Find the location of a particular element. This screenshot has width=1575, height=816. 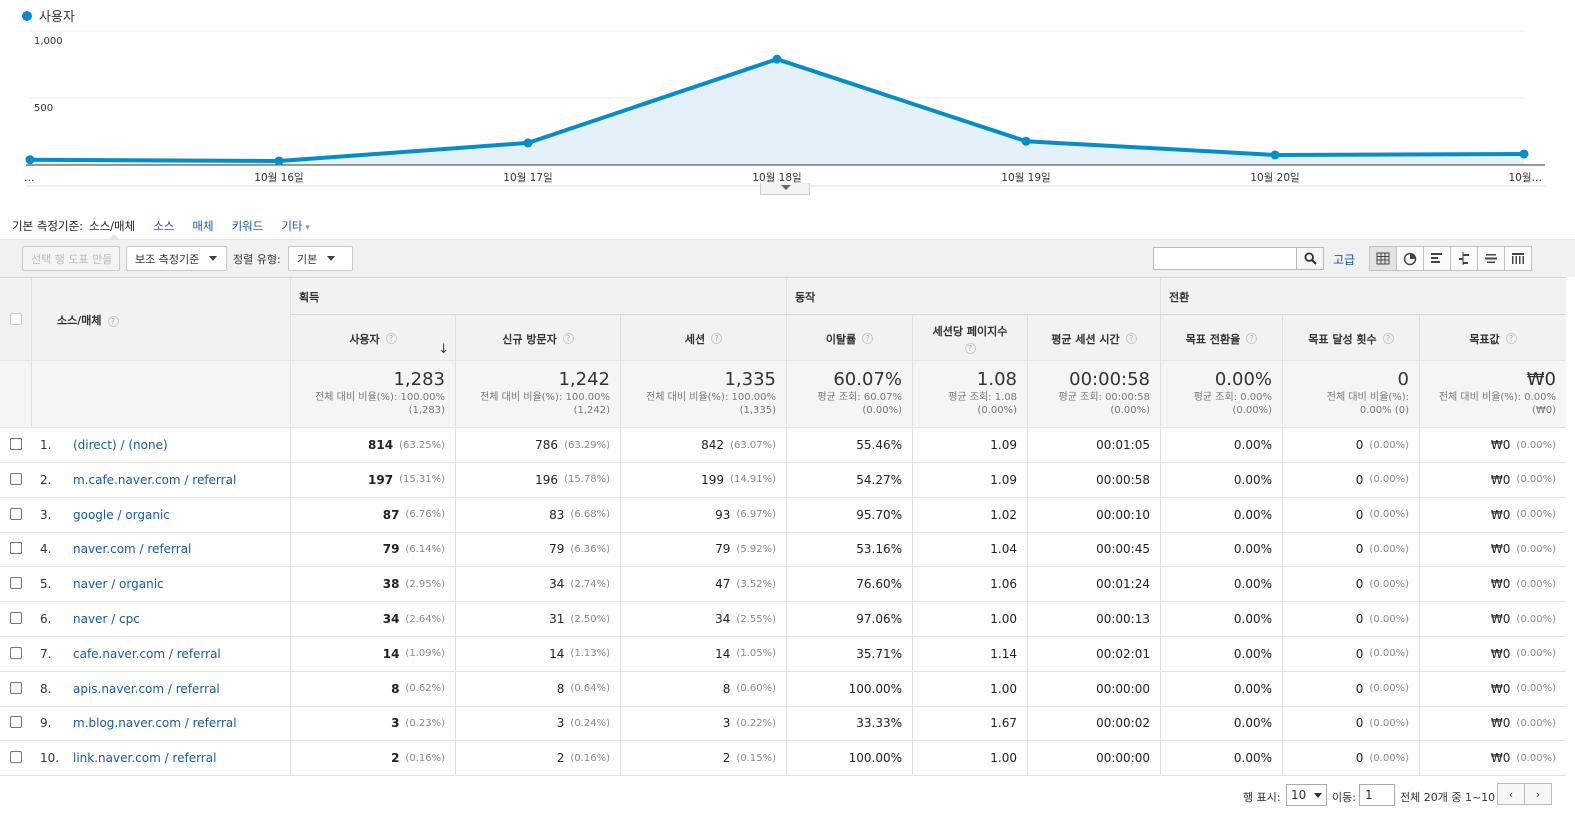

source-medium-link: apis.naver.com / referral is located at coordinates (146, 689).